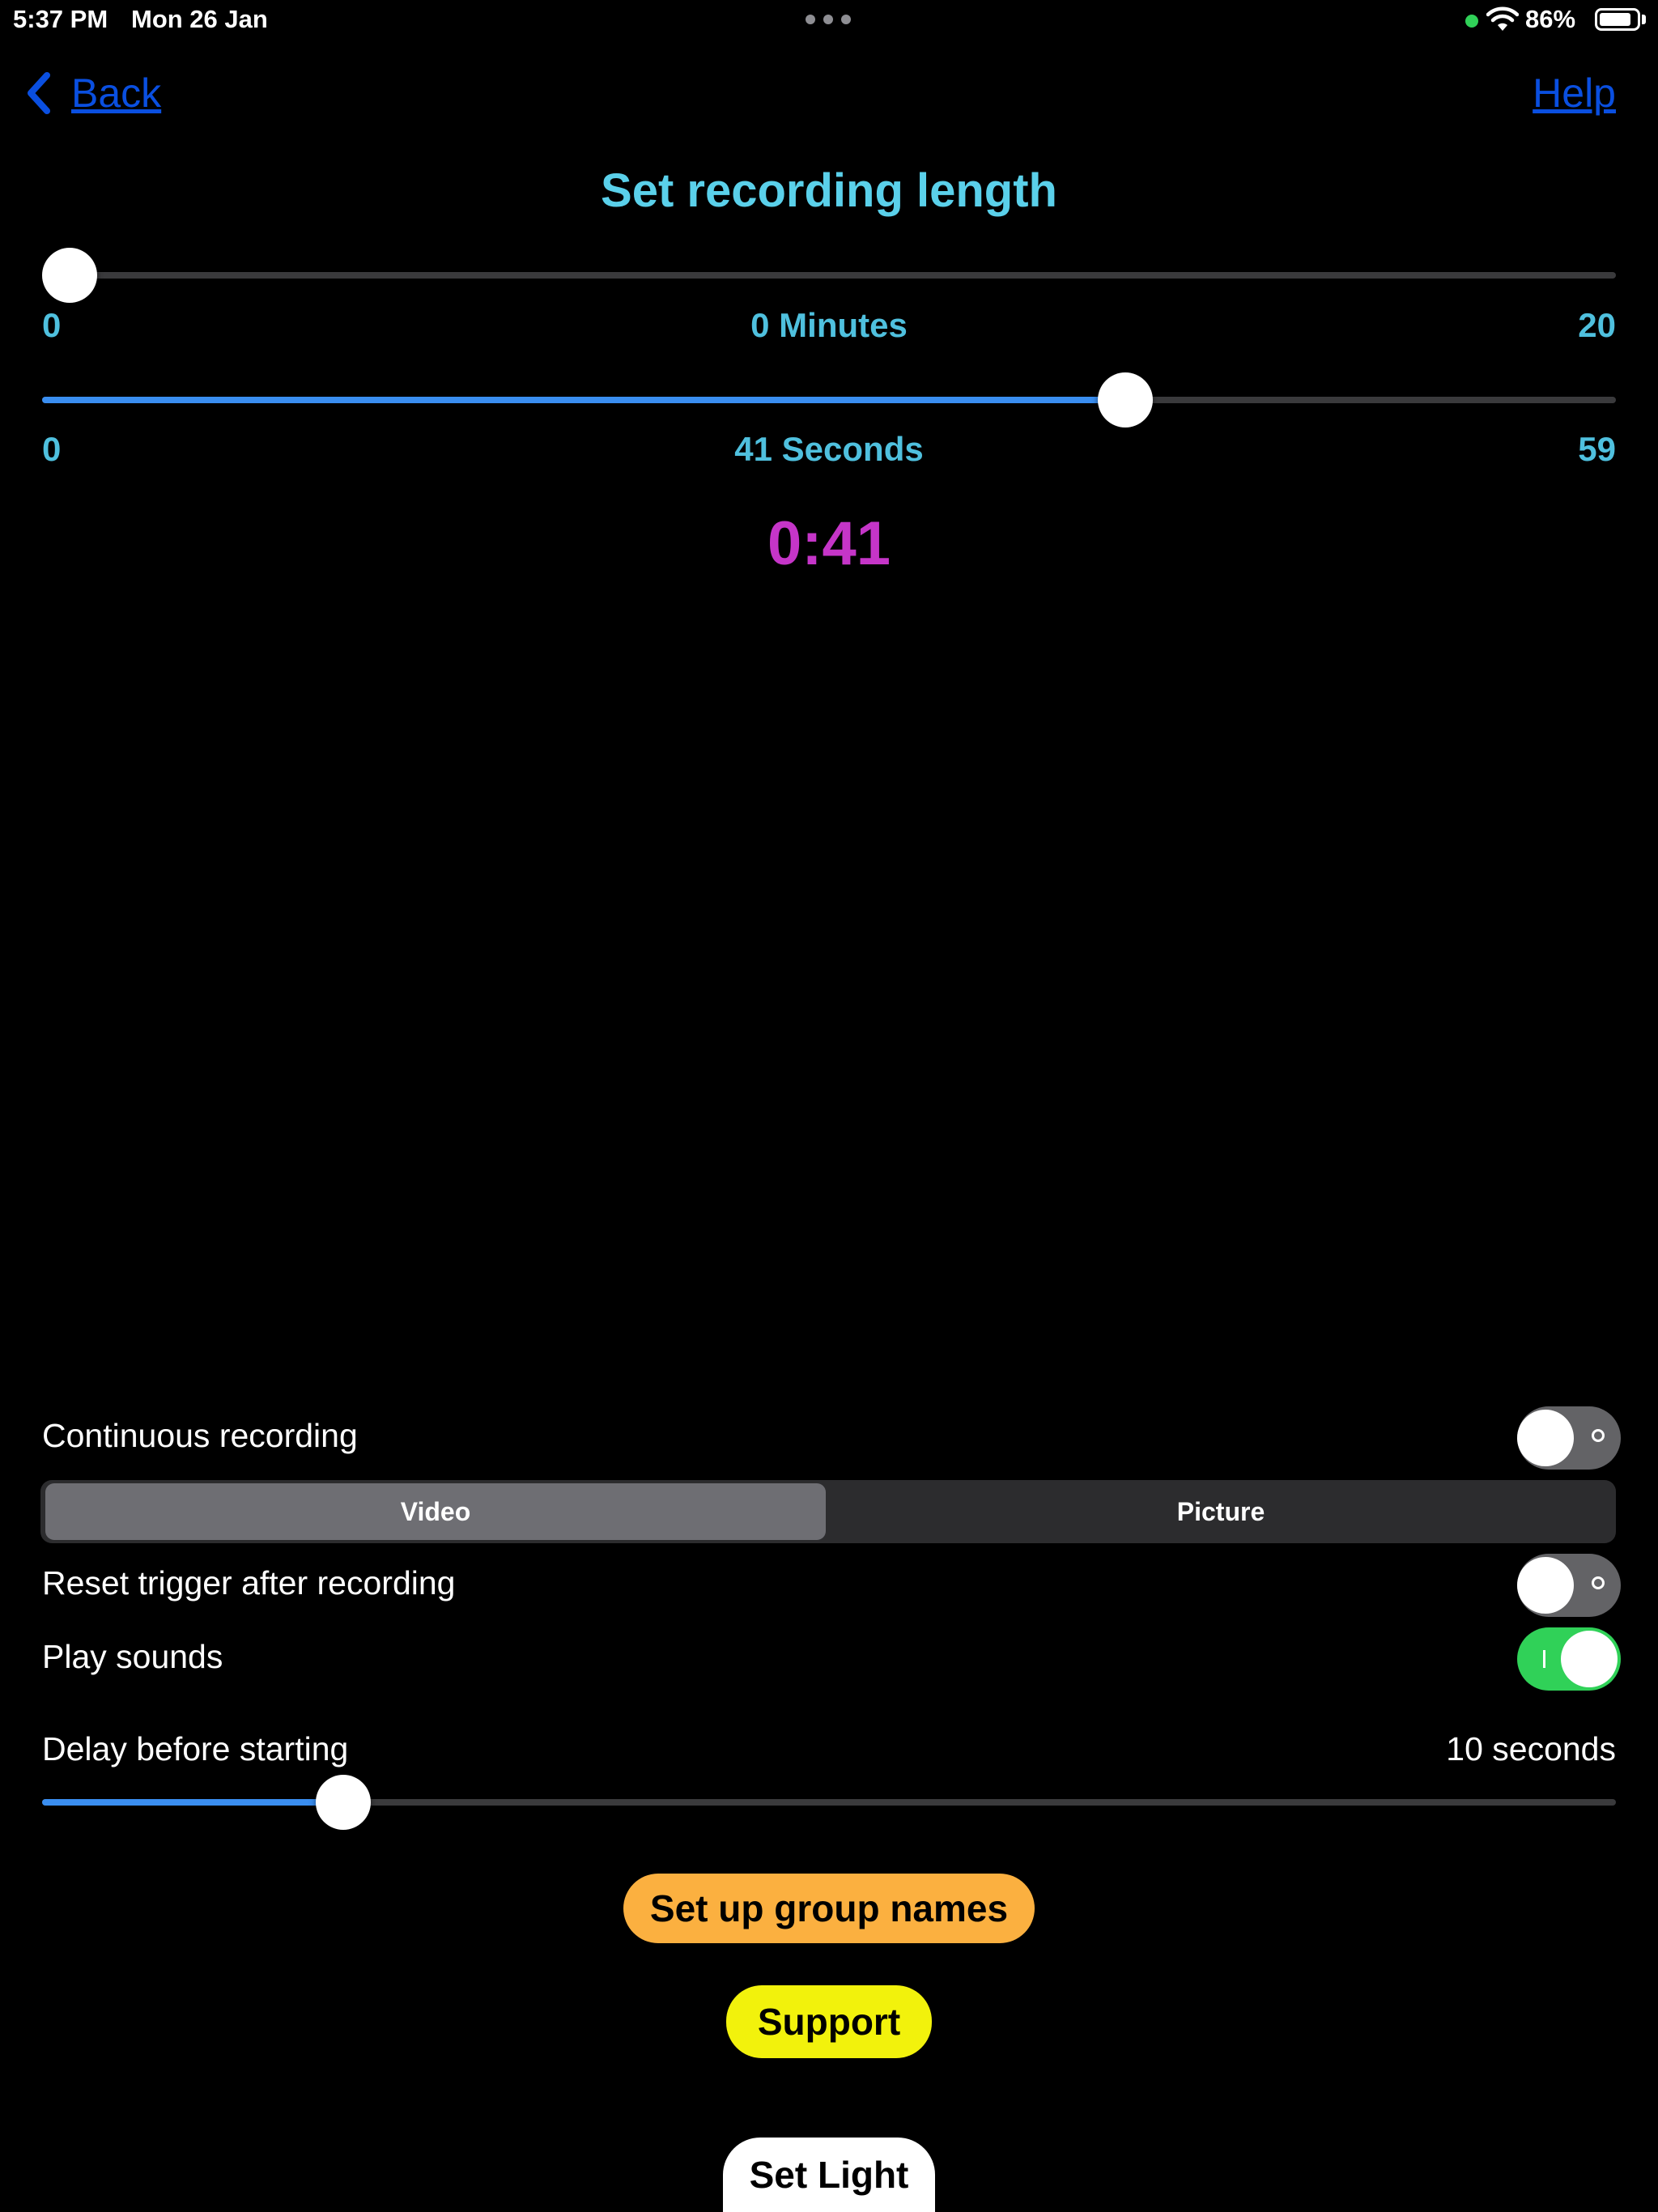 This screenshot has height=2212, width=1658. What do you see at coordinates (200, 1436) in the screenshot?
I see `continuous-recording-label: Continuous recording` at bounding box center [200, 1436].